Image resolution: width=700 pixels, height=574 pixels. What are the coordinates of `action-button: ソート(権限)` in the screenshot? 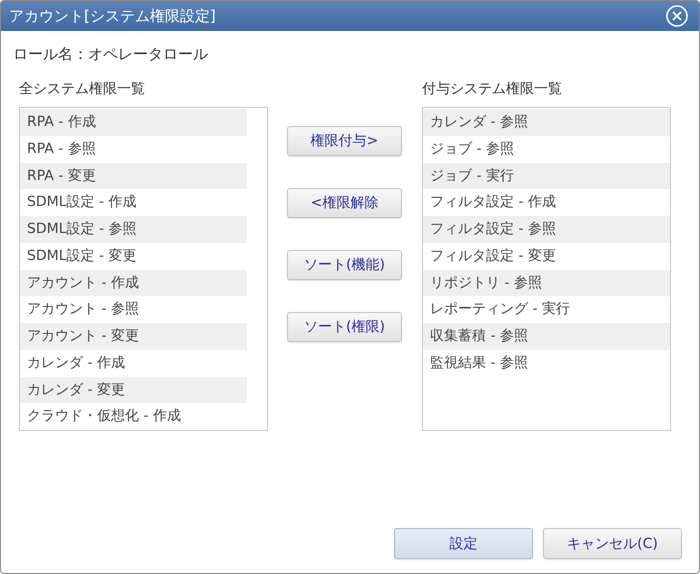 It's located at (344, 327).